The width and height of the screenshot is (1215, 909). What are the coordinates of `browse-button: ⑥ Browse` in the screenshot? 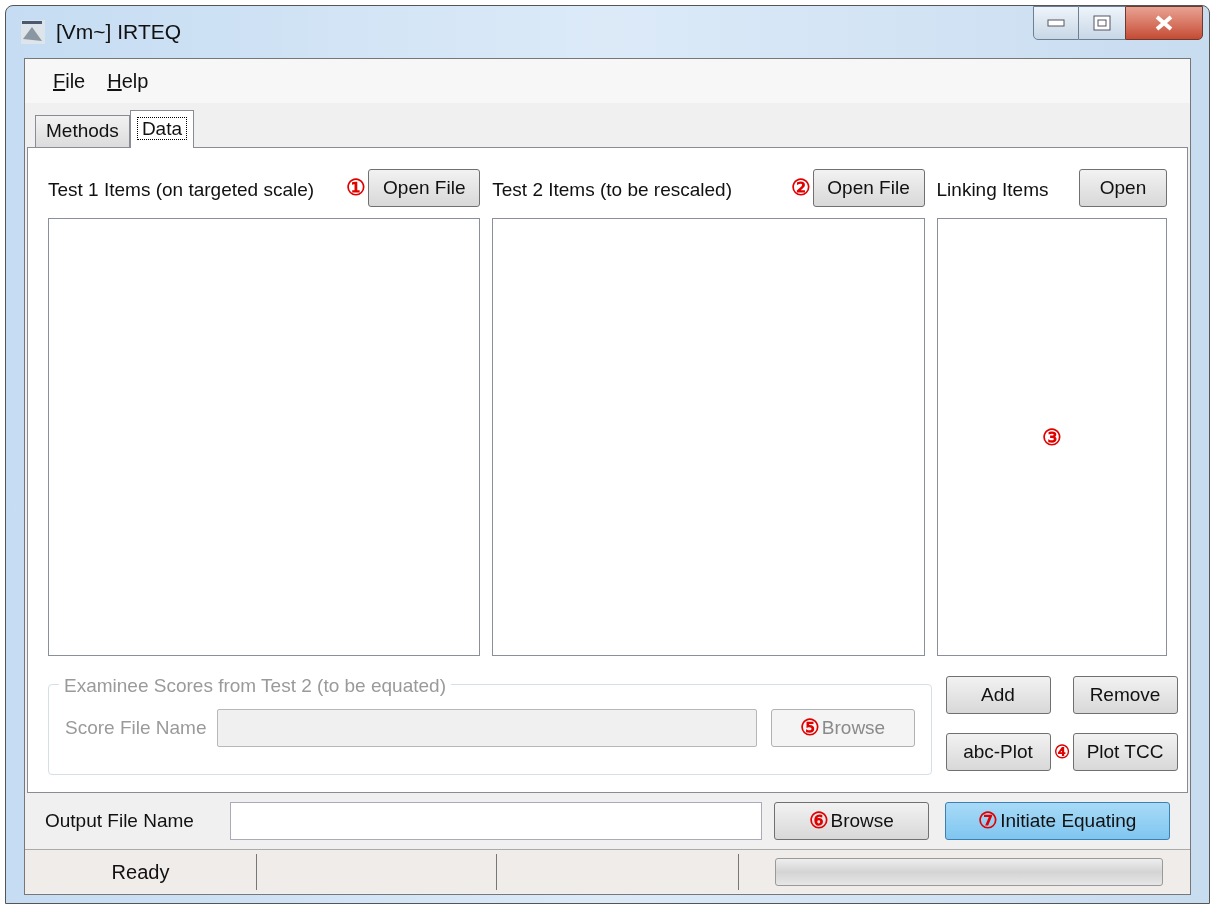 It's located at (851, 821).